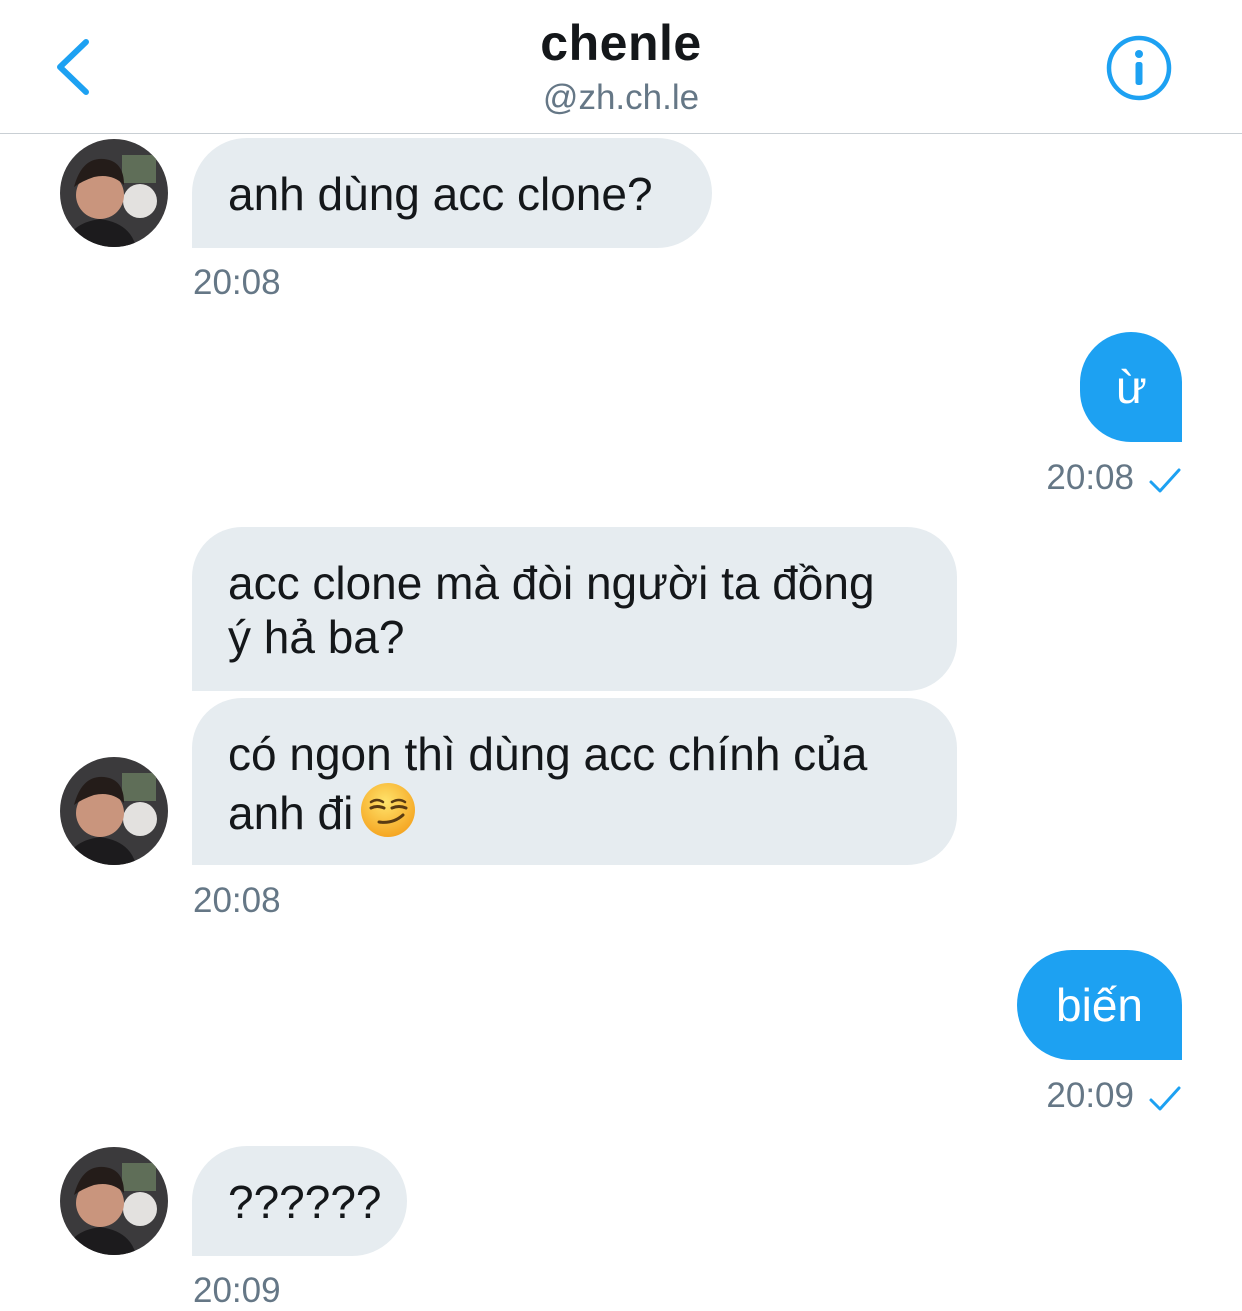 This screenshot has width=1242, height=1311. Describe the element at coordinates (440, 194) in the screenshot. I see `message-text: anh dùng acc clone?` at that location.